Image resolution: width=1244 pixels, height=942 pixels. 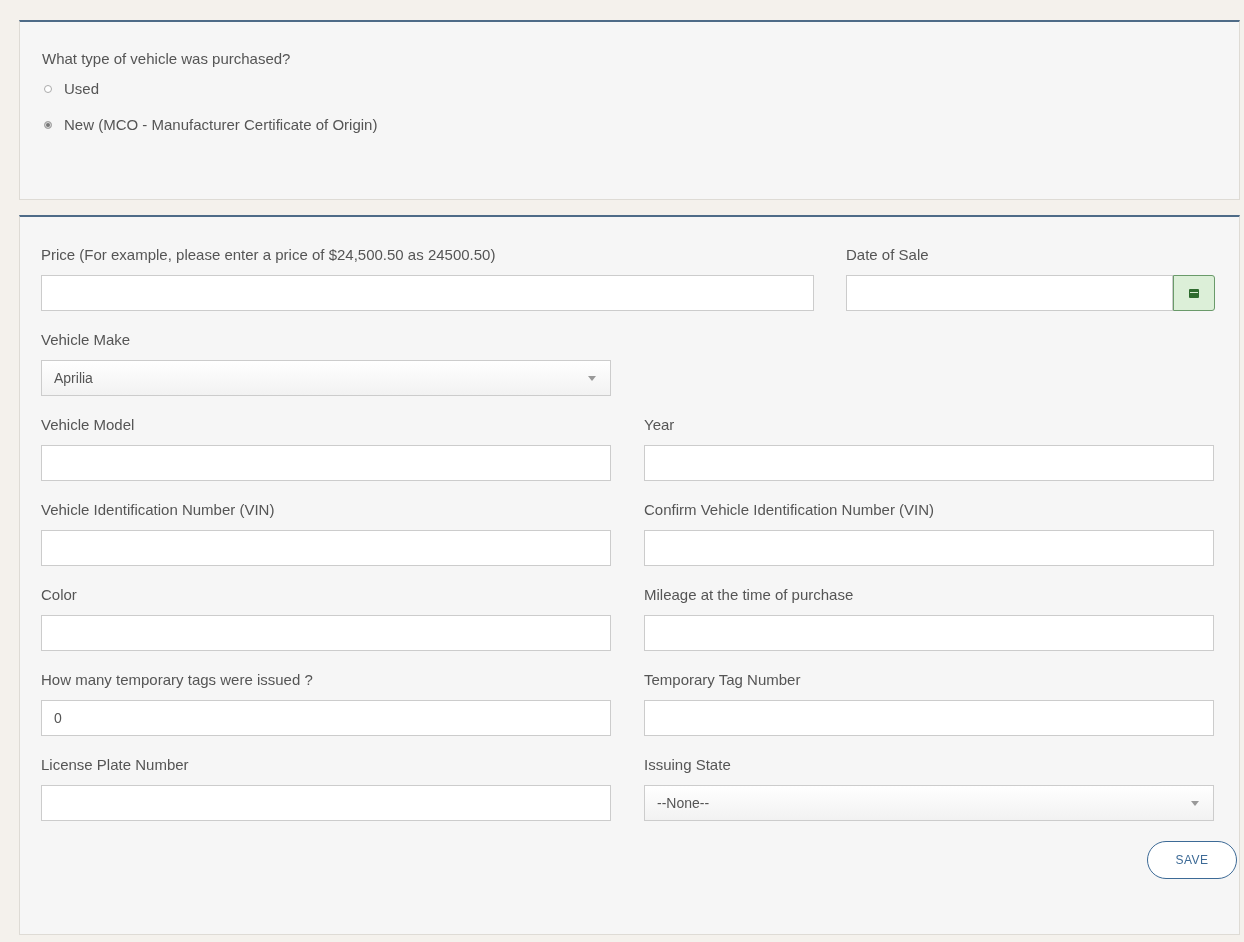 What do you see at coordinates (82, 88) in the screenshot?
I see `radio-label: Used` at bounding box center [82, 88].